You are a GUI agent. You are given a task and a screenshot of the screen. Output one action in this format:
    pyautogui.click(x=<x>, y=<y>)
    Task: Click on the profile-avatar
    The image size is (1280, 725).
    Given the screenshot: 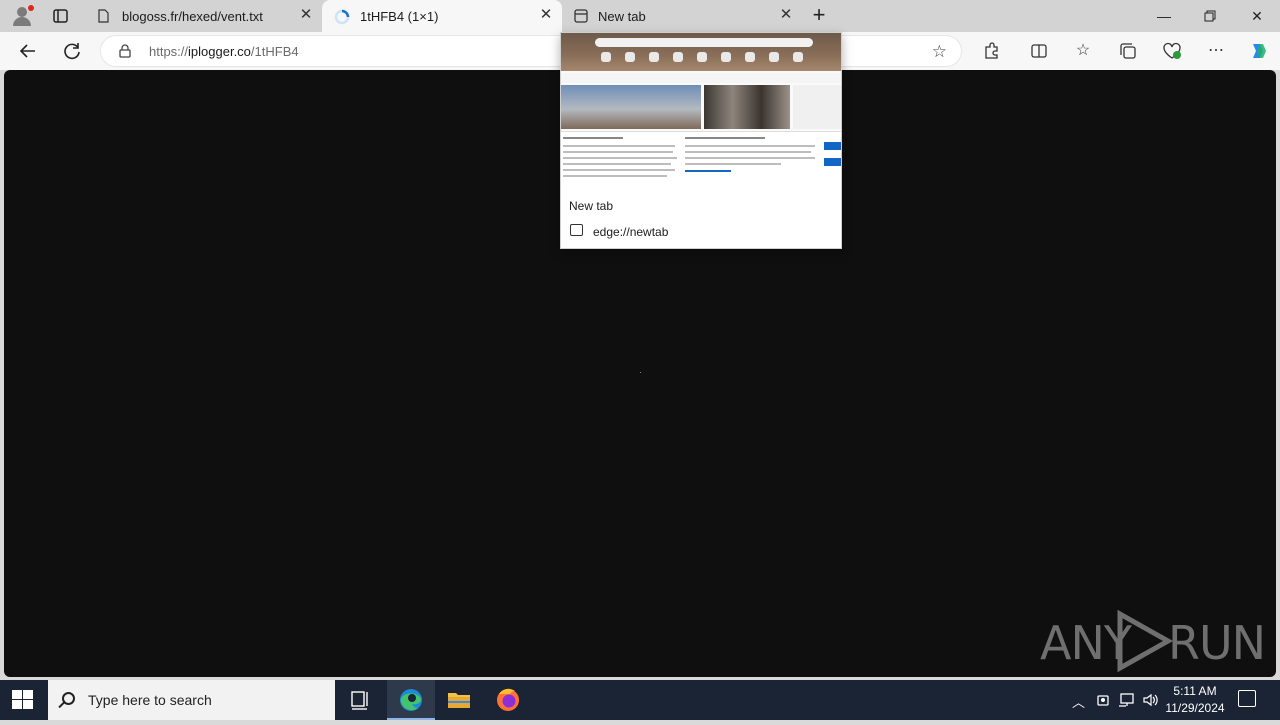 What is the action you would take?
    pyautogui.click(x=22, y=16)
    